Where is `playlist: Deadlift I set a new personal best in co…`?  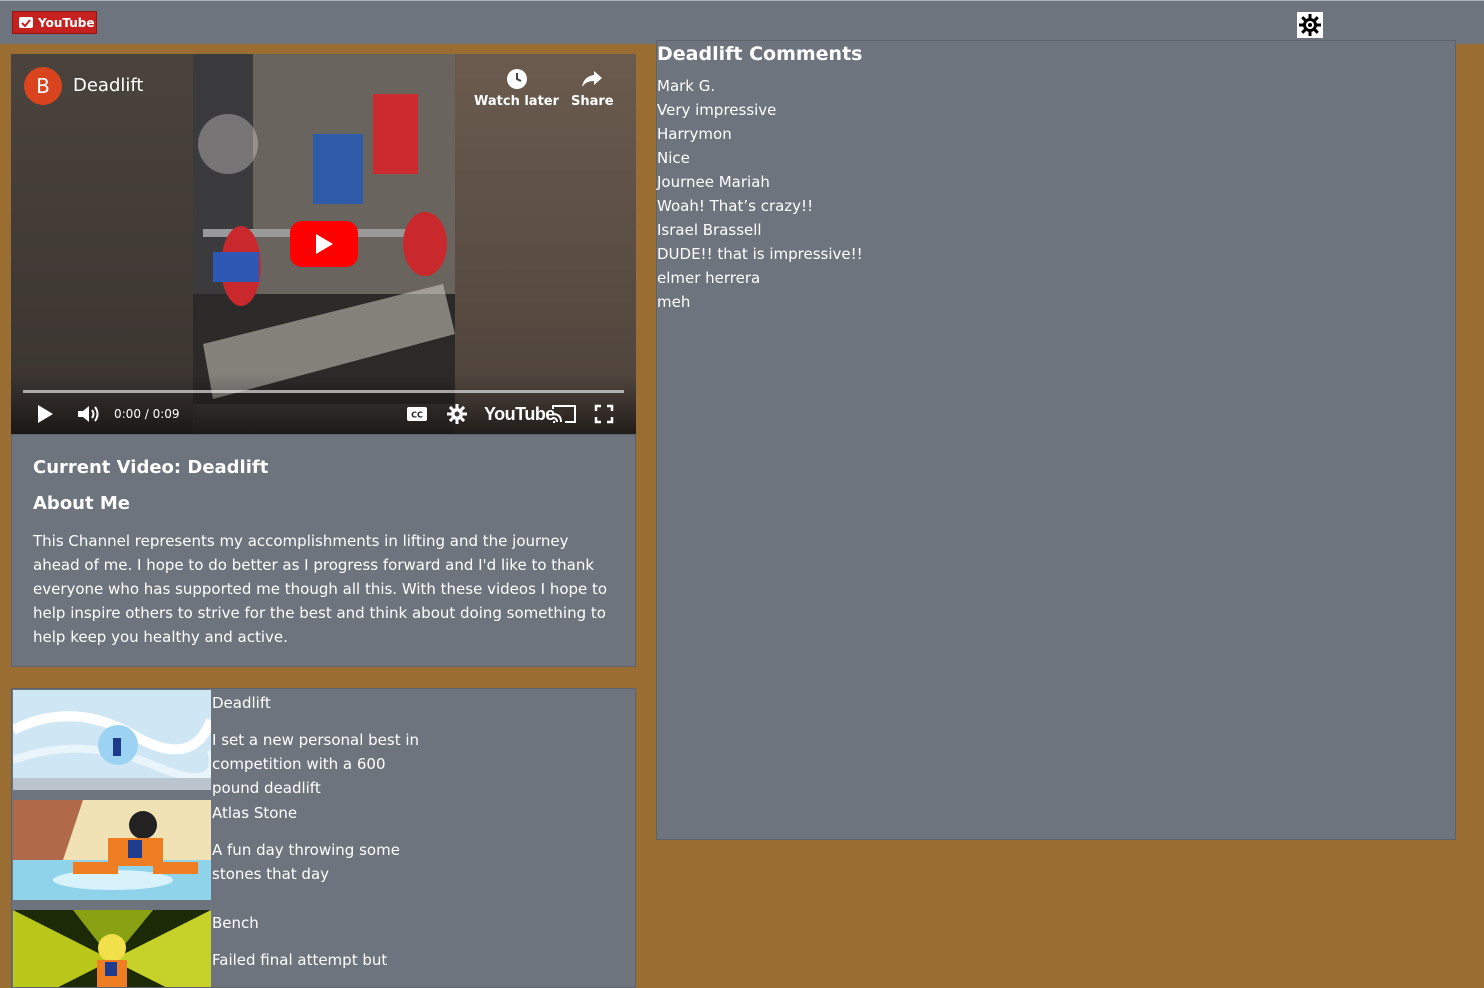 playlist: Deadlift I set a new personal best in co… is located at coordinates (323, 838).